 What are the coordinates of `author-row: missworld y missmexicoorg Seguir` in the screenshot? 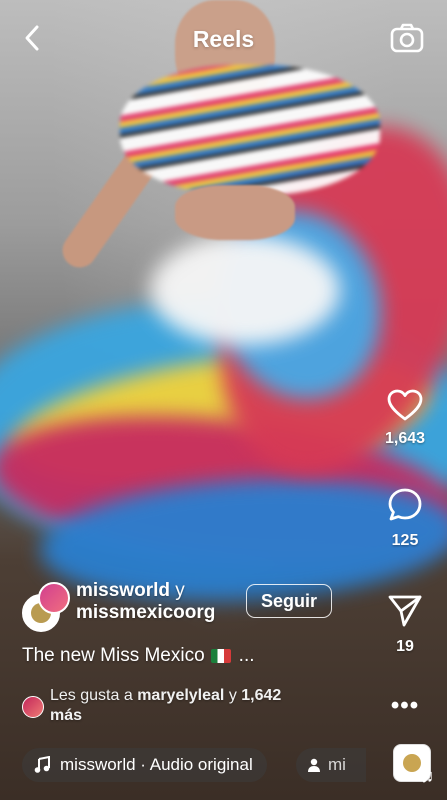 It's located at (185, 606).